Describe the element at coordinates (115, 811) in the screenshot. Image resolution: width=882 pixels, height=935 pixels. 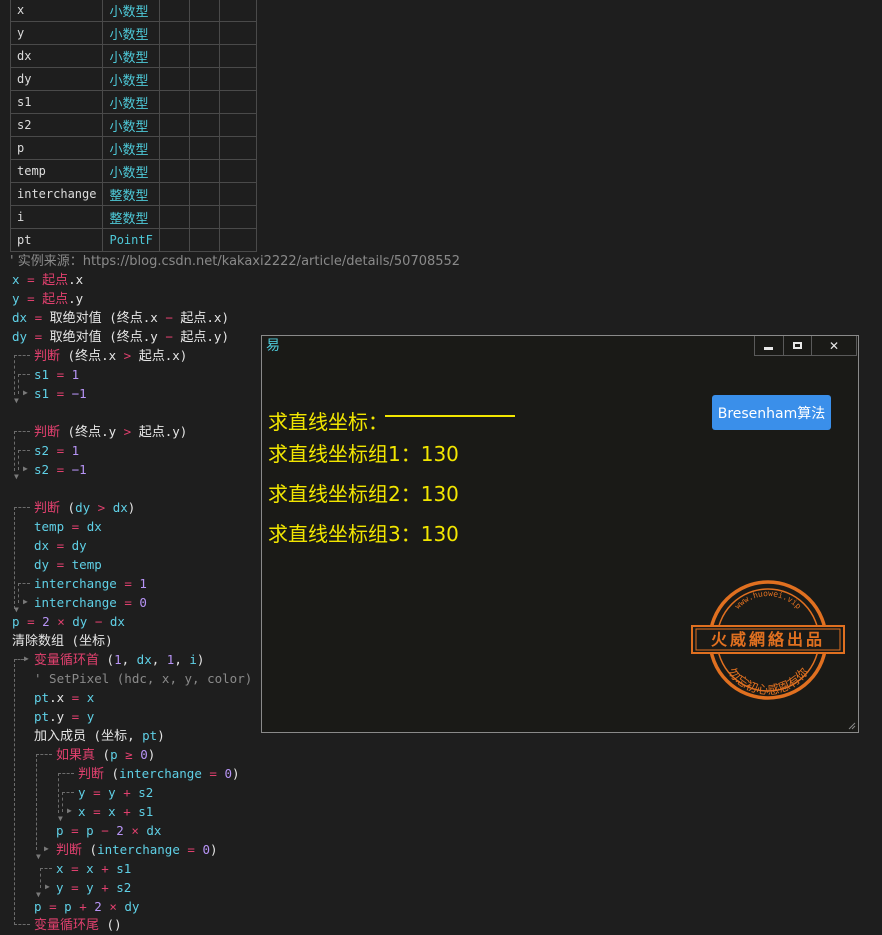
I see `code-line-x-s1: x = x + s1` at that location.